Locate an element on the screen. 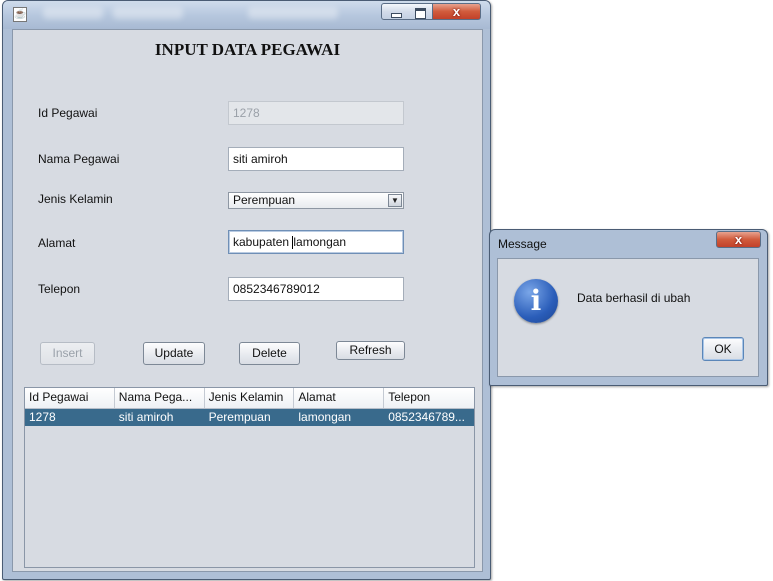 Image resolution: width=773 pixels, height=581 pixels. table-cell: lamongan is located at coordinates (339, 417).